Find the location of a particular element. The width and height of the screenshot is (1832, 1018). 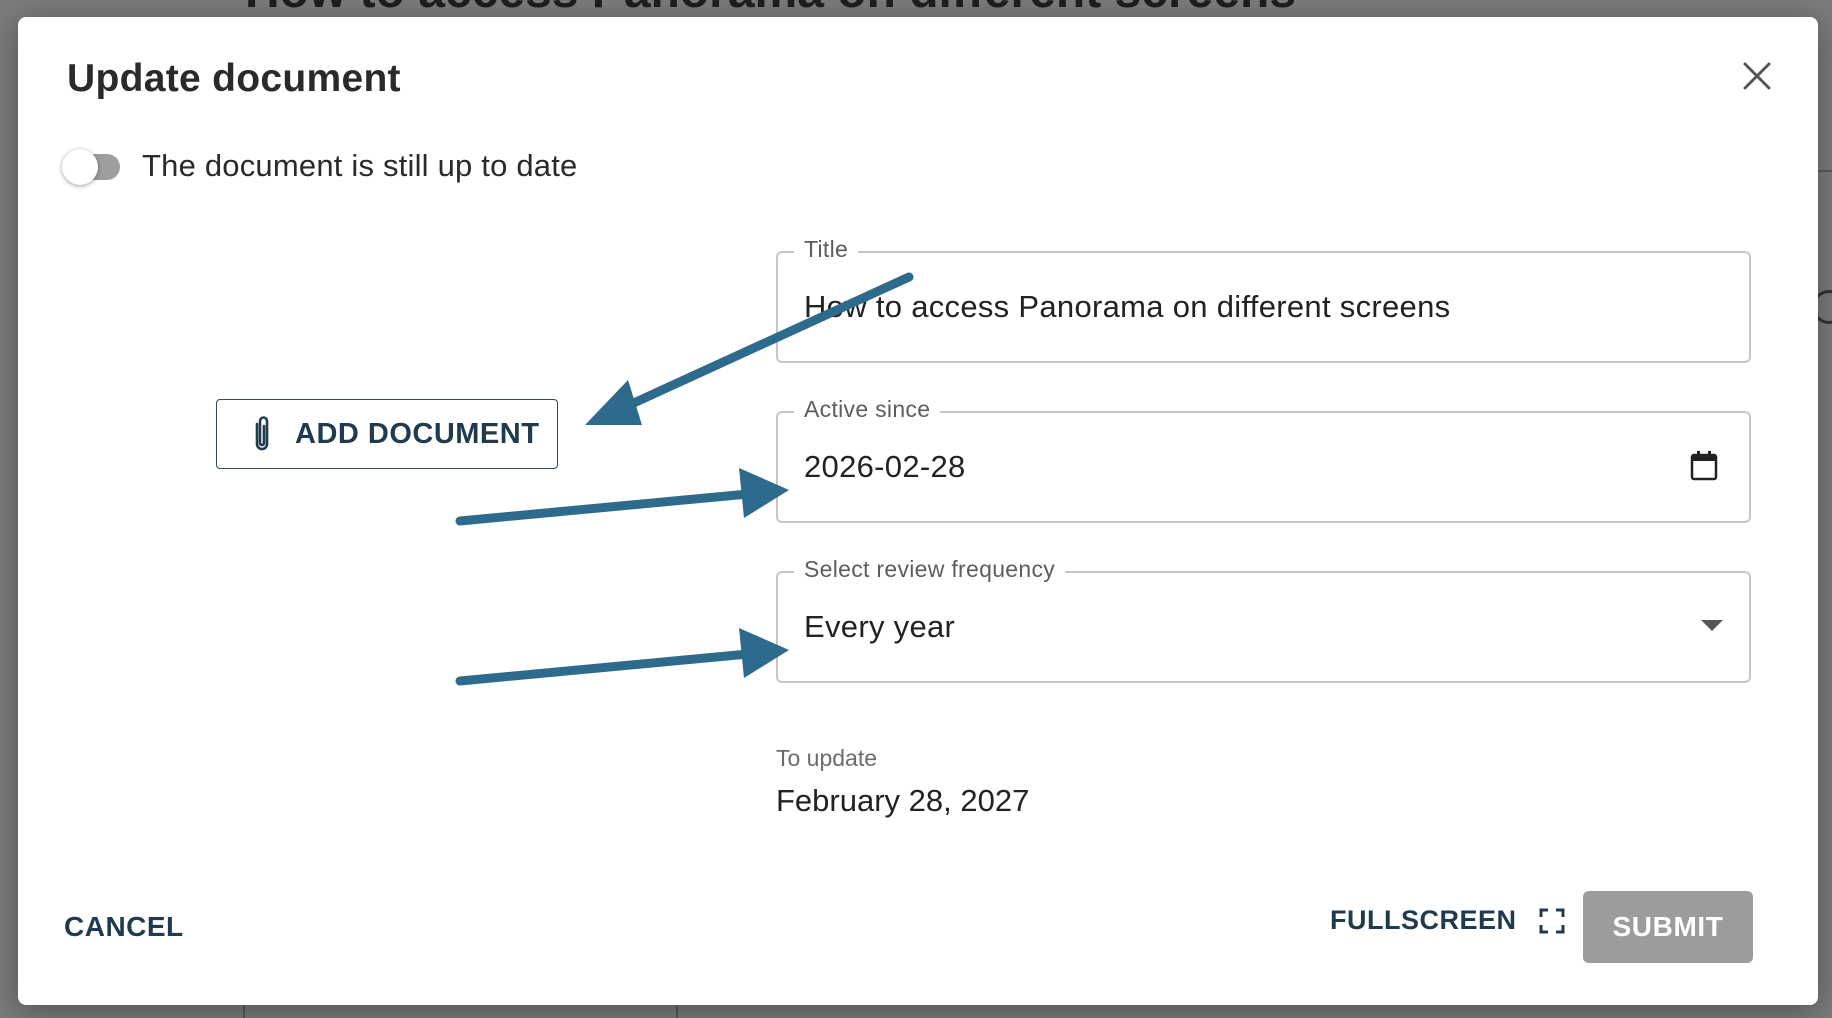

cancel-button: CANCEL is located at coordinates (124, 927).